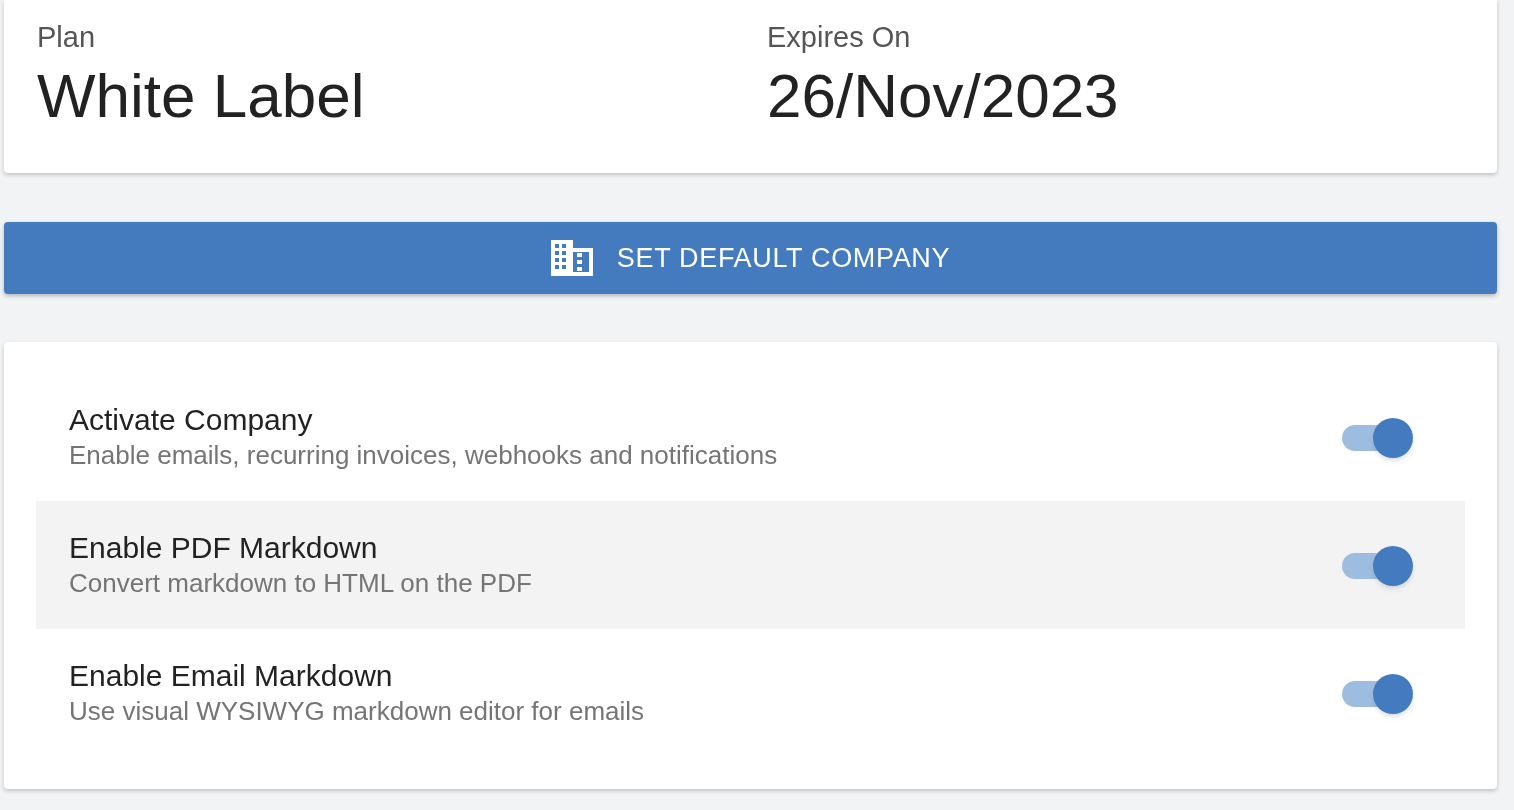 Image resolution: width=1514 pixels, height=810 pixels. I want to click on building-icon, so click(571, 258).